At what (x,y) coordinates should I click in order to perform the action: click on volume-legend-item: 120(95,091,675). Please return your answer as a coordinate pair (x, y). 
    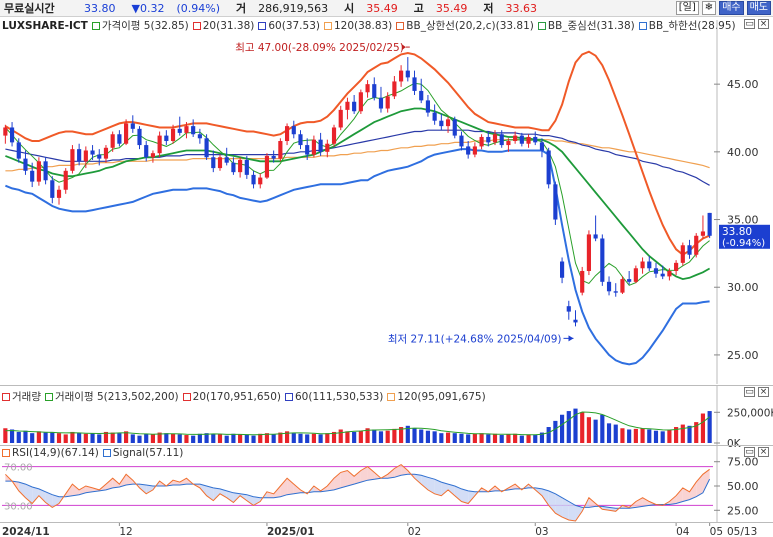
    Looking at the image, I should click on (436, 396).